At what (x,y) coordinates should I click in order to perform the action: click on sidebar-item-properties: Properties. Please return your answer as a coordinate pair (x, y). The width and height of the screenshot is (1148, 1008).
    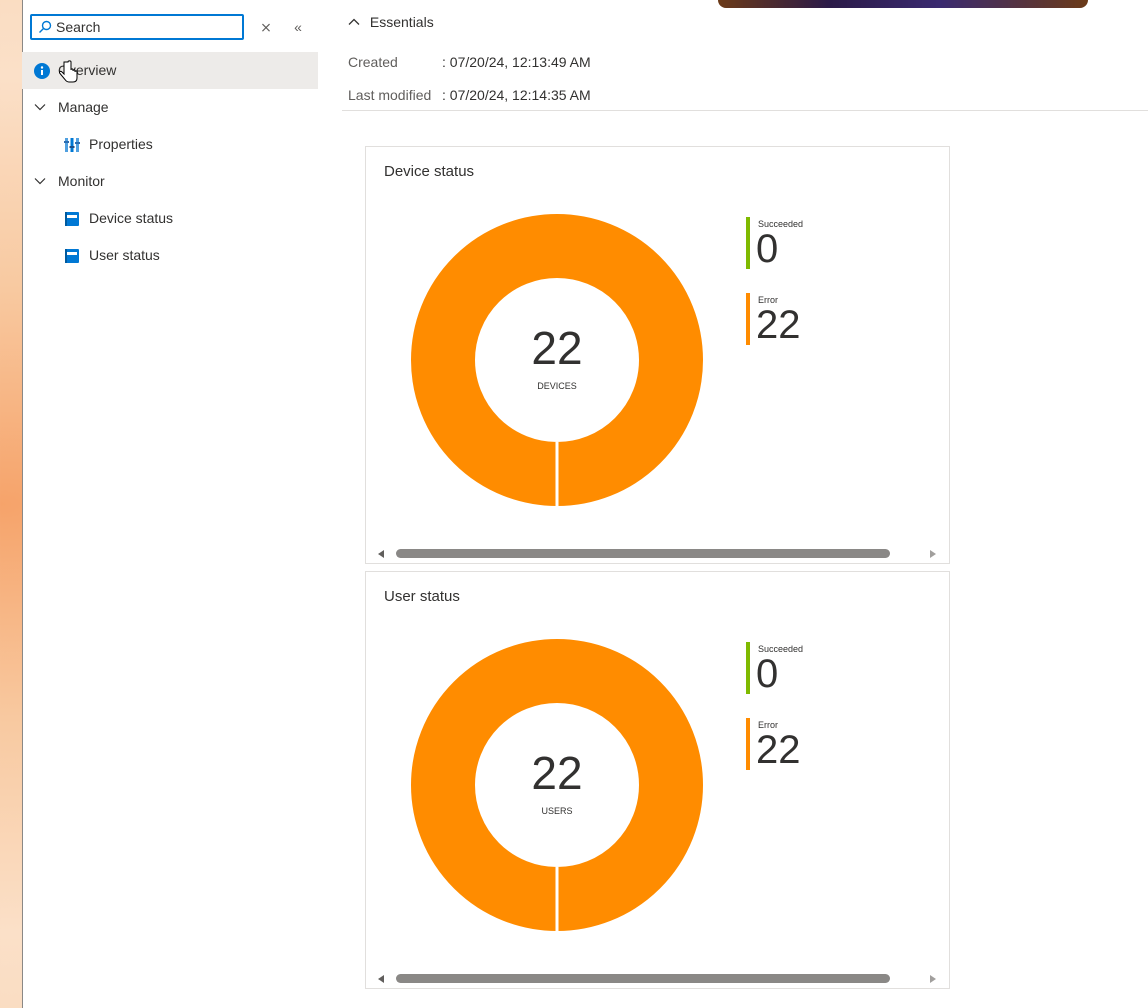
    Looking at the image, I should click on (170, 144).